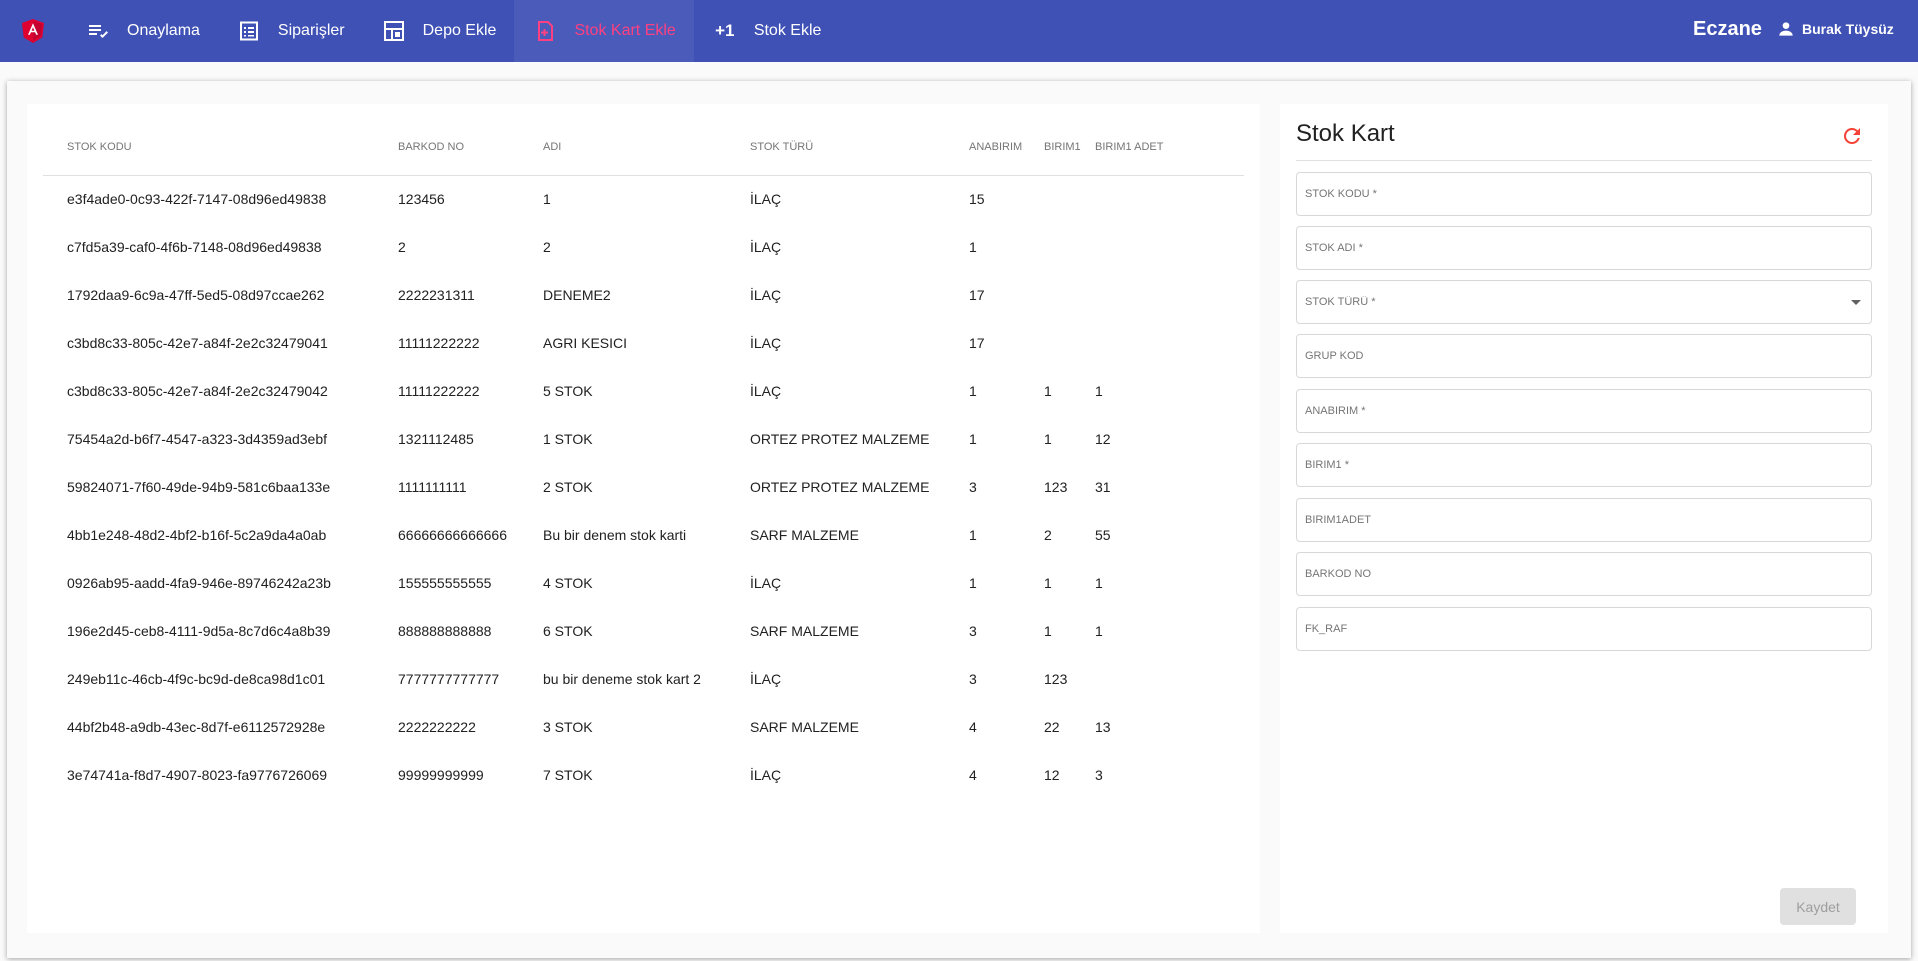 This screenshot has height=961, width=1918. What do you see at coordinates (973, 727) in the screenshot?
I see `table-cell: 4` at bounding box center [973, 727].